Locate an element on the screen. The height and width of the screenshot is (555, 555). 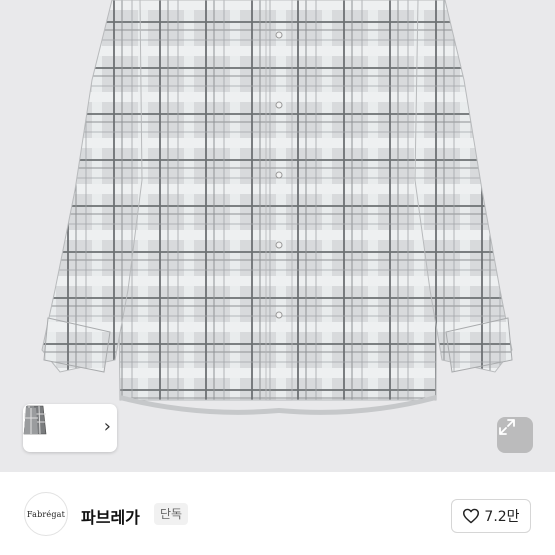
like-count: 7.2만 is located at coordinates (502, 517).